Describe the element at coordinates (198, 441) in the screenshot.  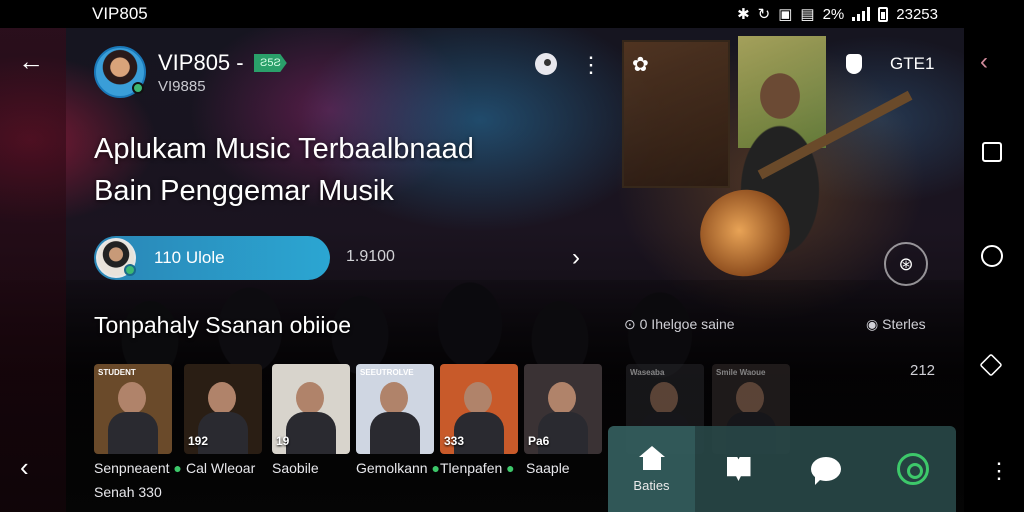
I see `card-number: 192` at that location.